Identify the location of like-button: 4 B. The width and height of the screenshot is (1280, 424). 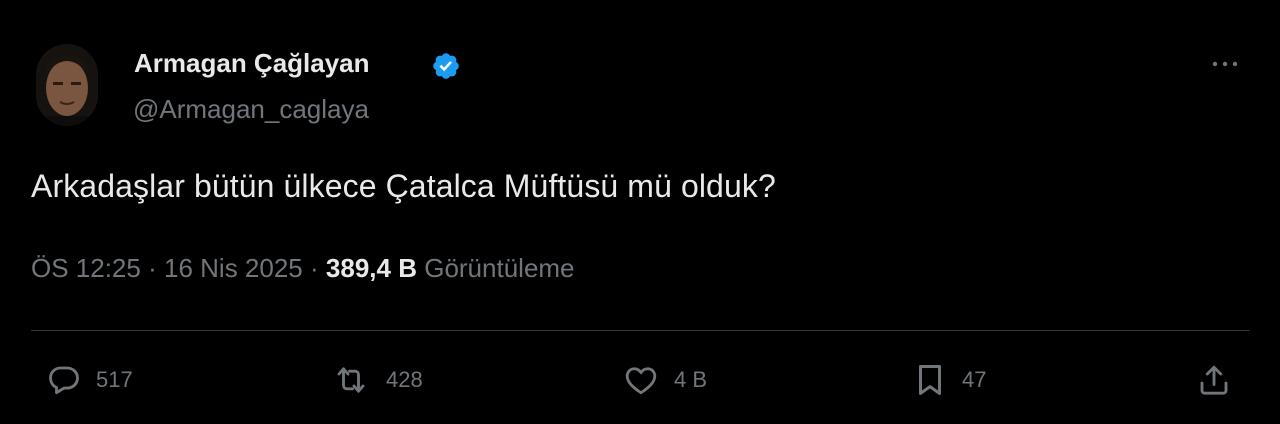
(663, 380).